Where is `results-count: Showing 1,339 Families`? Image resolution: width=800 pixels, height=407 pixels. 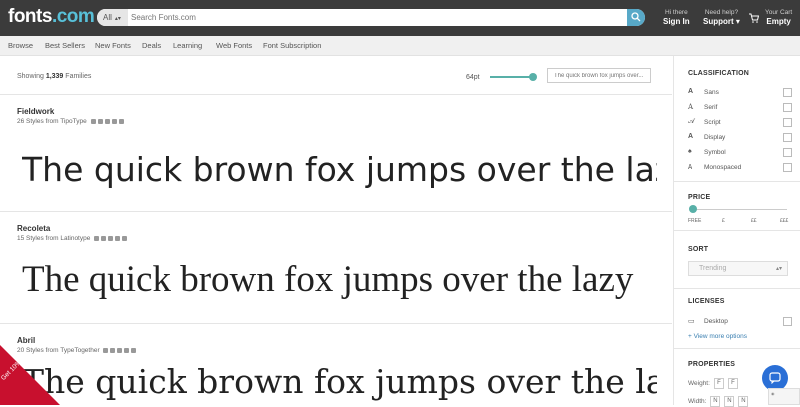
results-count: Showing 1,339 Families is located at coordinates (54, 76).